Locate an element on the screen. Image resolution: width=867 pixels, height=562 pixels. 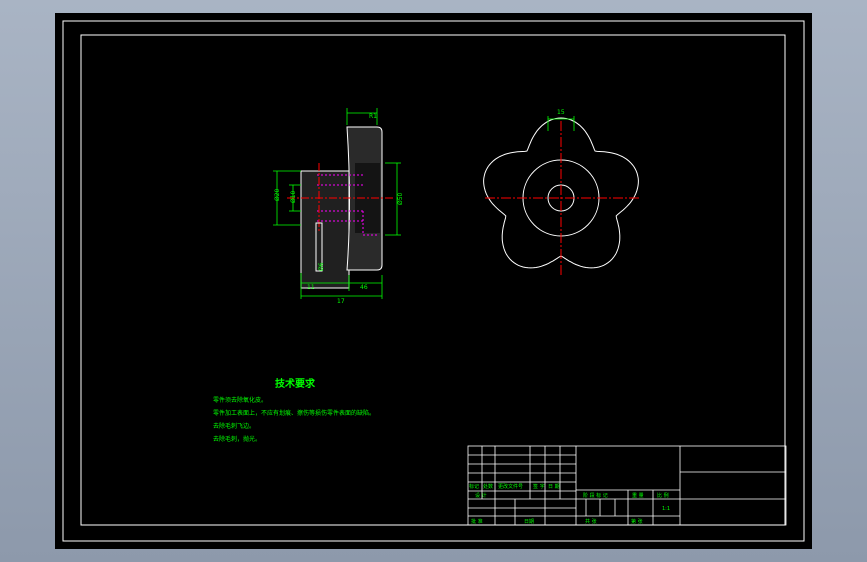
tb-stage-label: 阶 段 标 记 is located at coordinates (595, 495).